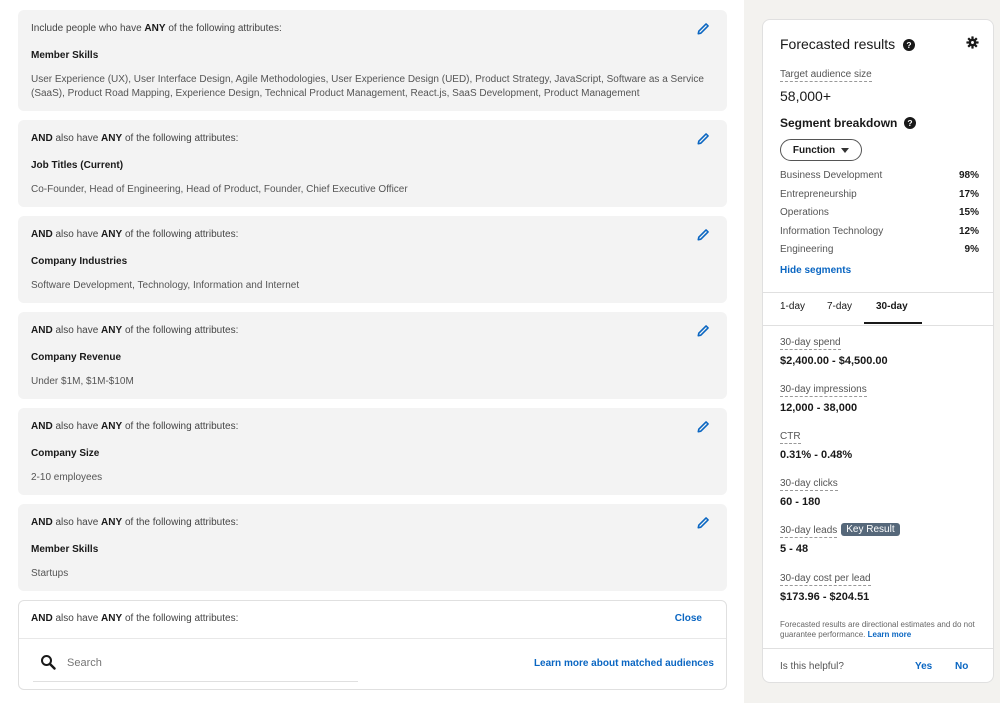  I want to click on active-tab-indicator, so click(893, 323).